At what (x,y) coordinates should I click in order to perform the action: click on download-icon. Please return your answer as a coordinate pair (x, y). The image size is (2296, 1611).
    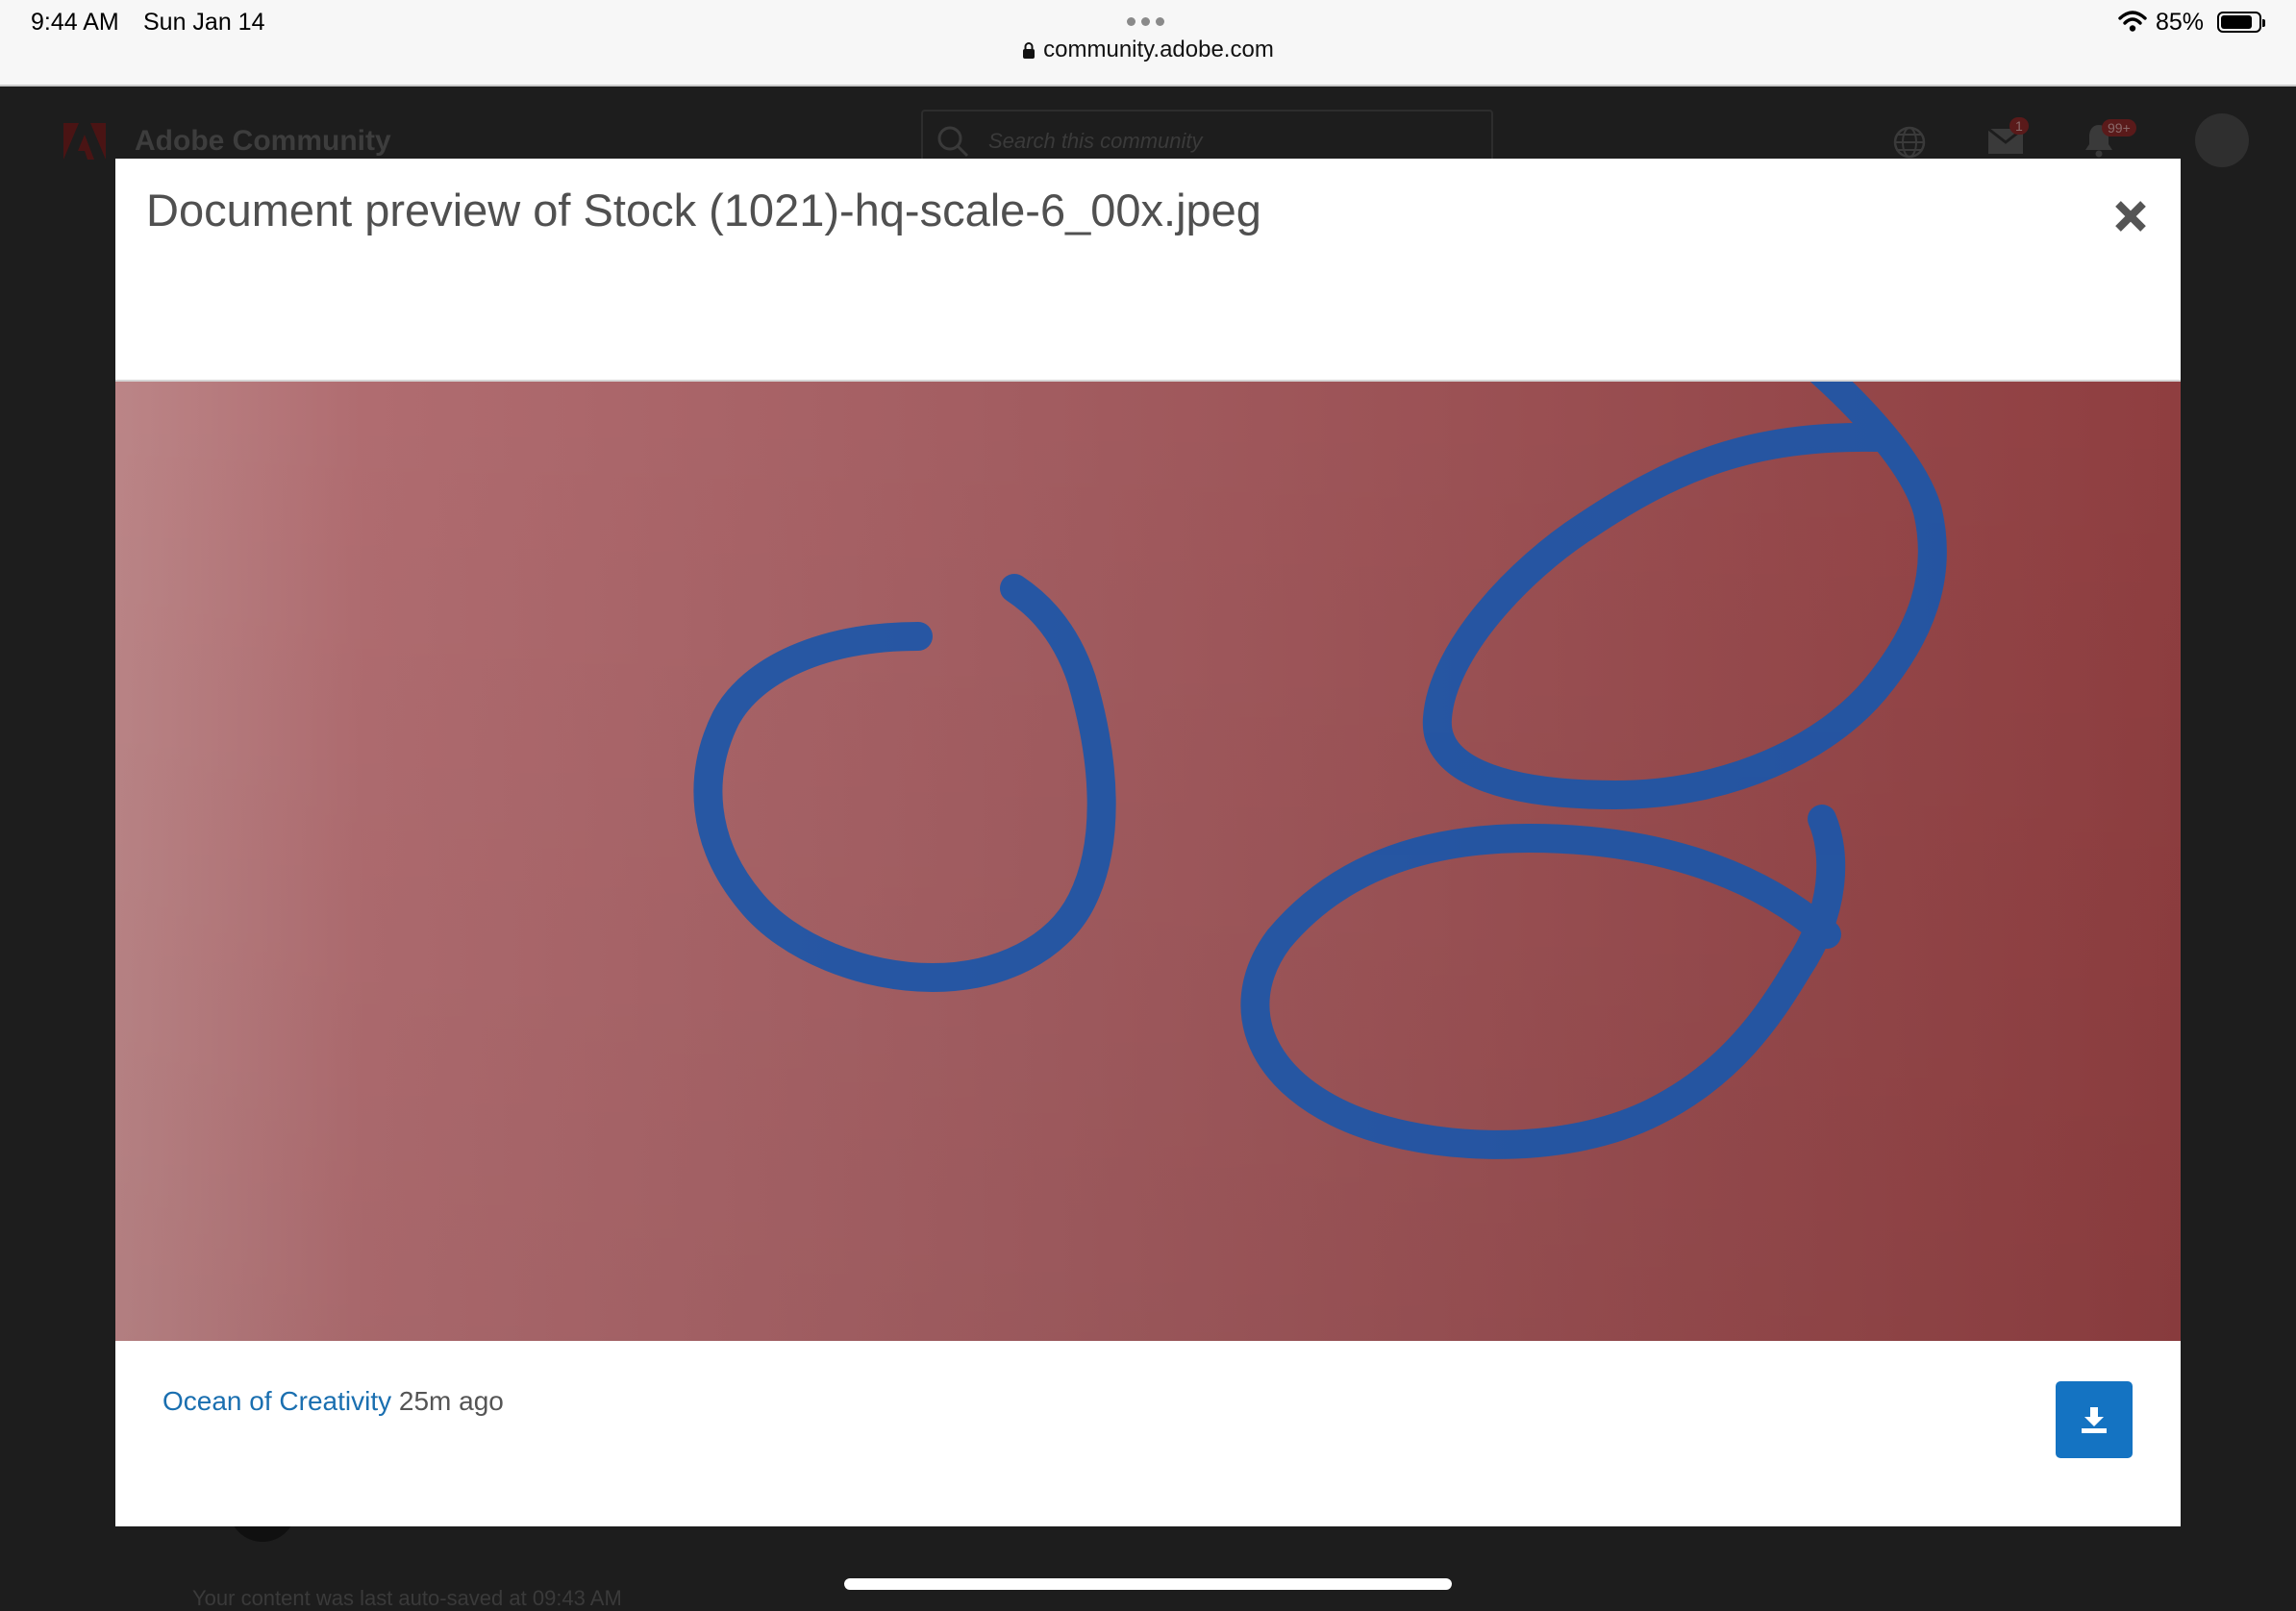
    Looking at the image, I should click on (2094, 1420).